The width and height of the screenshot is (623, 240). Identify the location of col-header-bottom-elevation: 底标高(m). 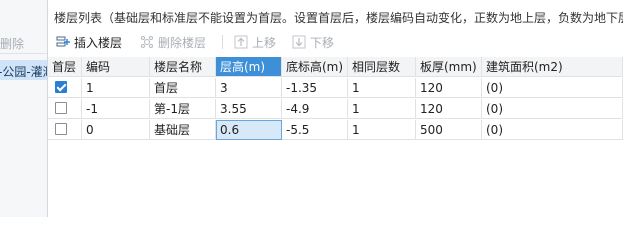
(315, 67).